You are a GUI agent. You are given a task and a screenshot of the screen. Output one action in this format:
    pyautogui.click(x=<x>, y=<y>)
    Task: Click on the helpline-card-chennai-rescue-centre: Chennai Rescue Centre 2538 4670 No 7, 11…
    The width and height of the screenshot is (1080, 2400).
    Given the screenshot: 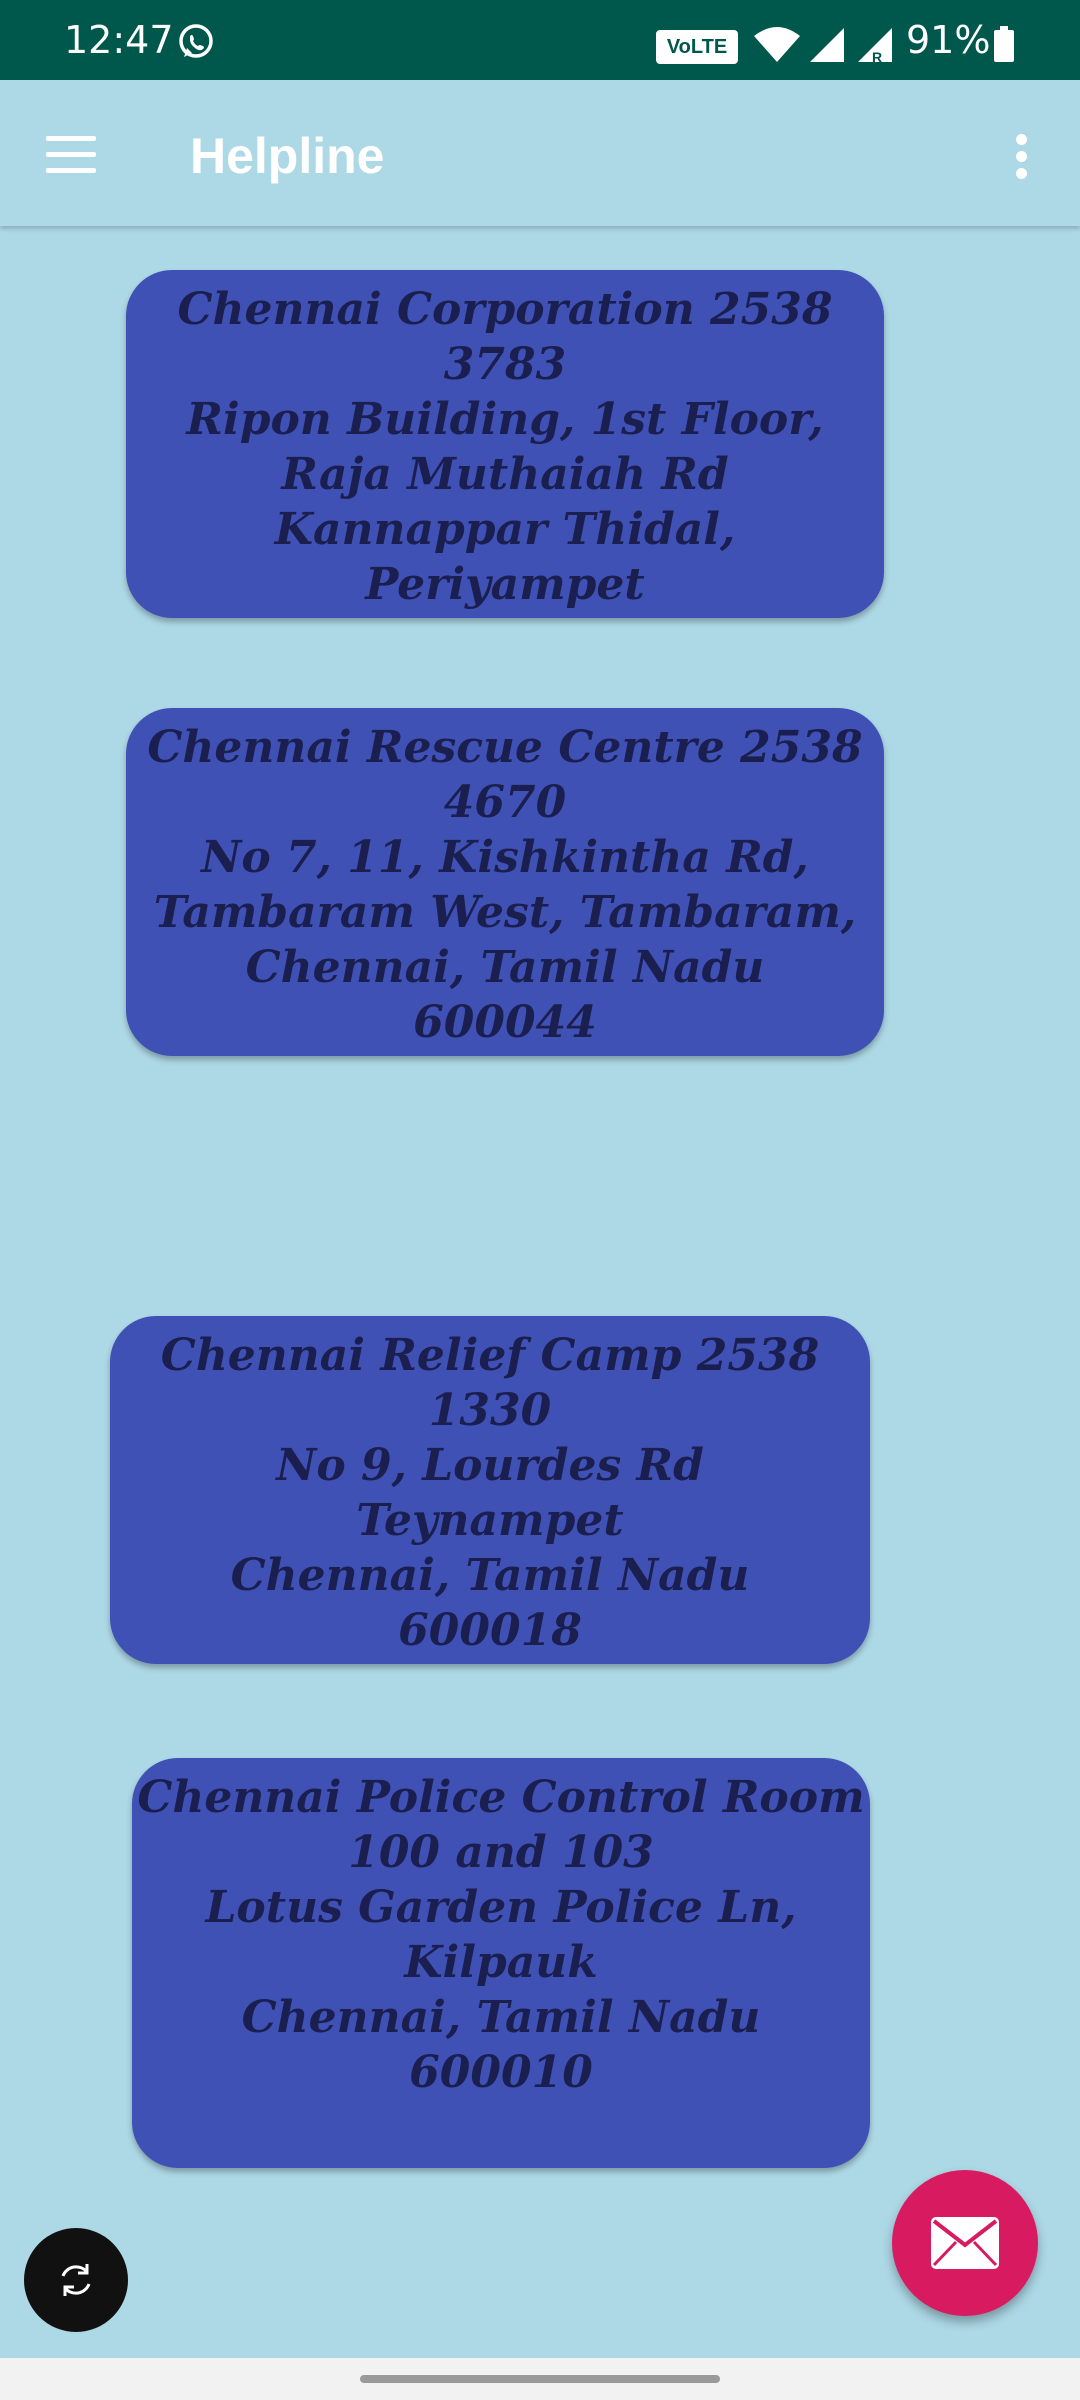 What is the action you would take?
    pyautogui.click(x=505, y=882)
    